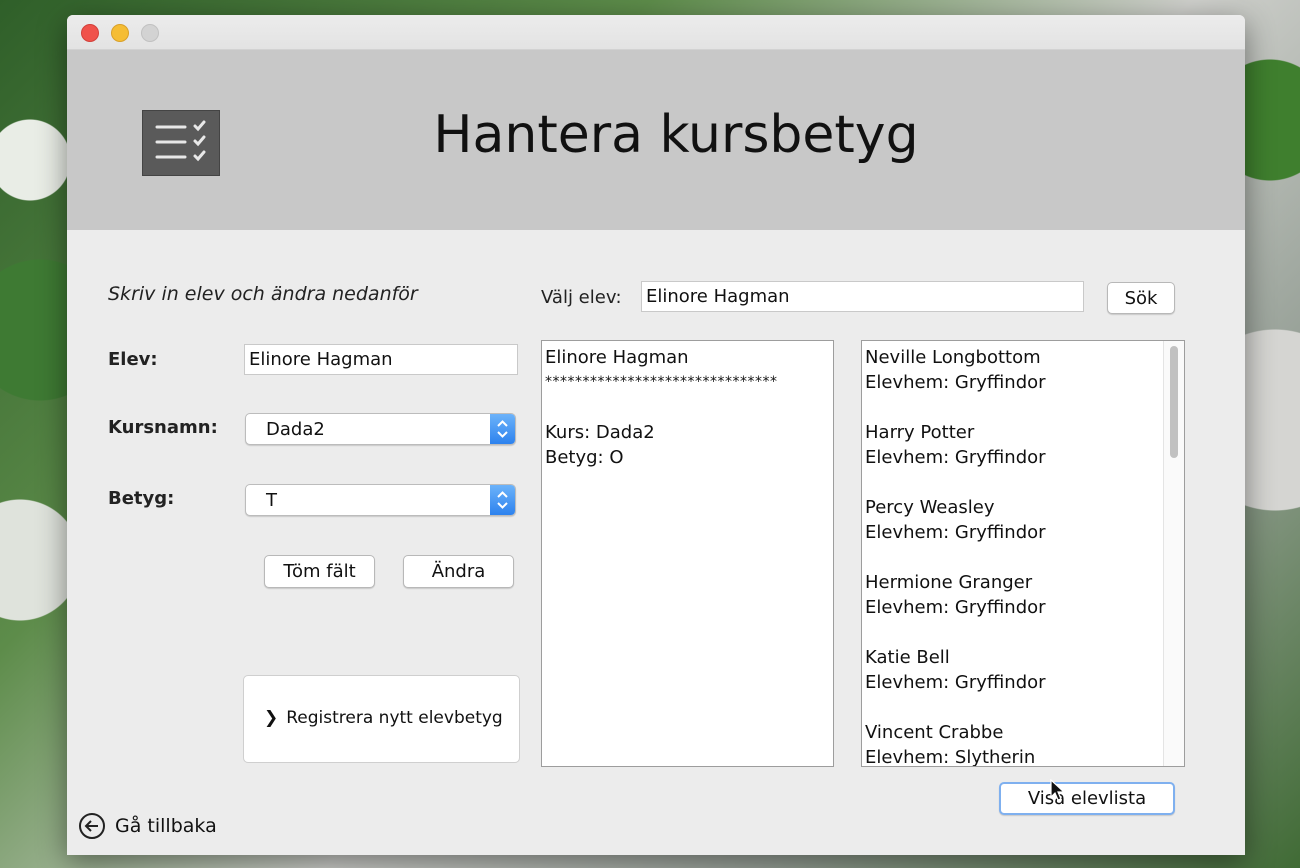 Image resolution: width=1300 pixels, height=868 pixels. I want to click on result-line, so click(687, 407).